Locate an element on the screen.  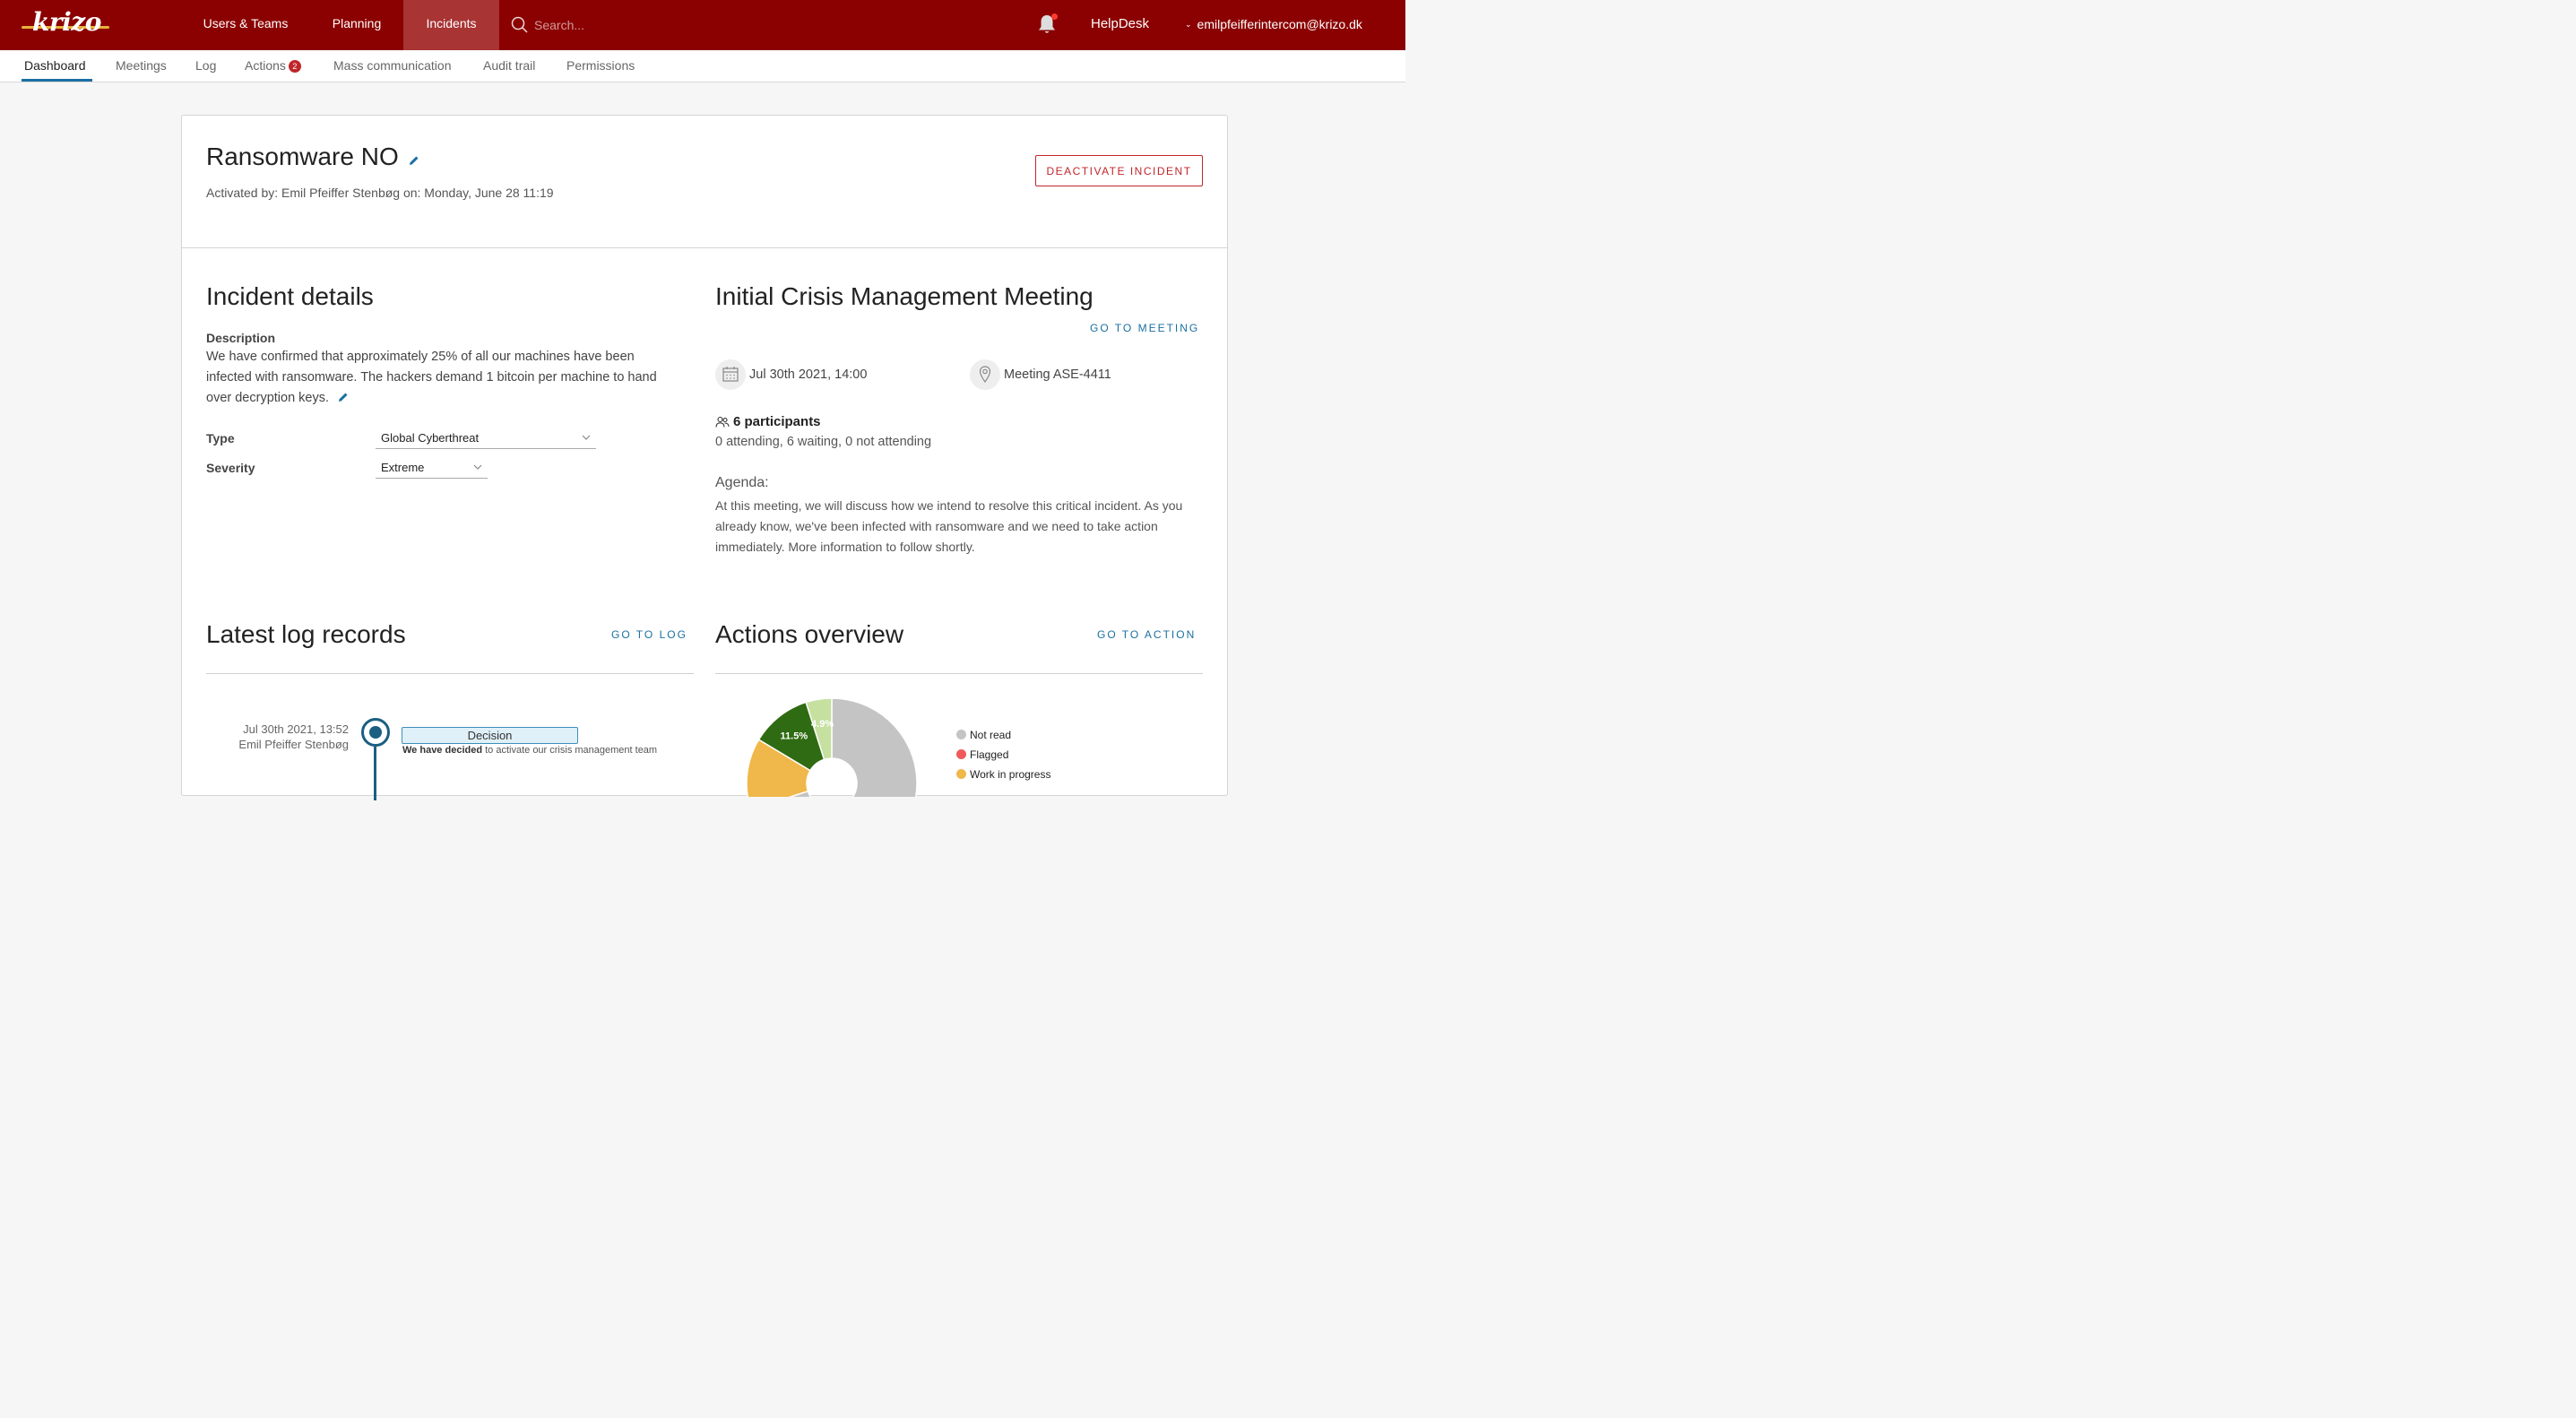
latest-log-heading: Latest log records is located at coordinates (306, 634).